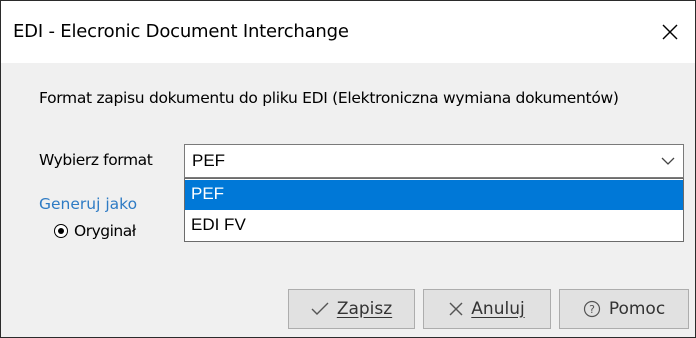  I want to click on format-option-label: PEF, so click(208, 193).